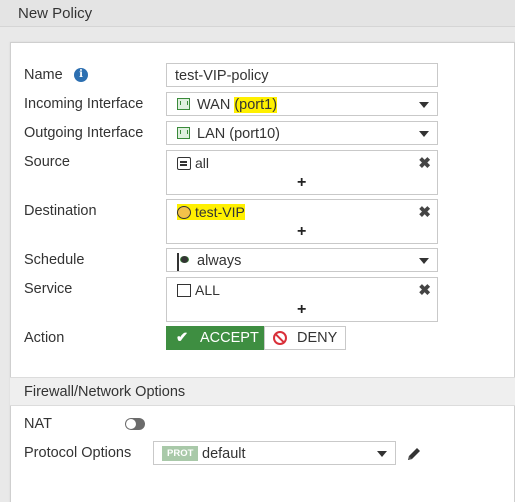 Image resolution: width=515 pixels, height=502 pixels. What do you see at coordinates (274, 453) in the screenshot?
I see `protocol-options-select: PROT default` at bounding box center [274, 453].